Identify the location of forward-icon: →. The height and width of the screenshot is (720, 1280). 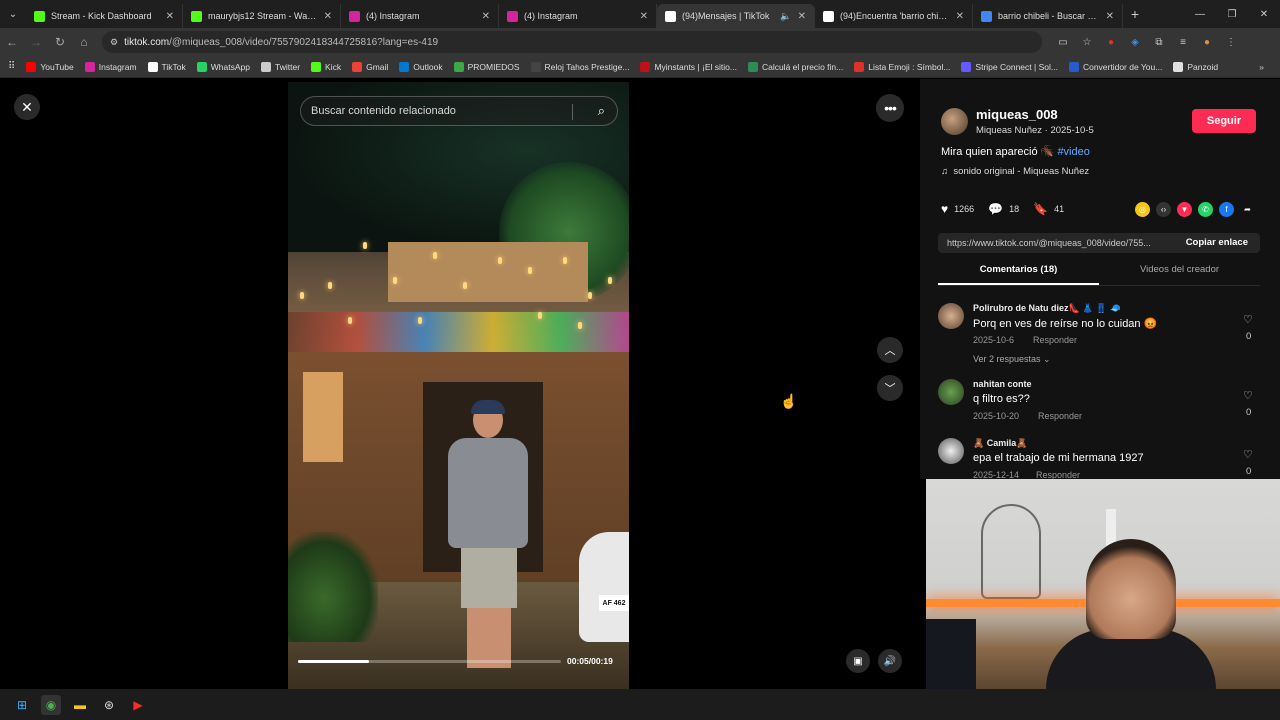
(36, 42).